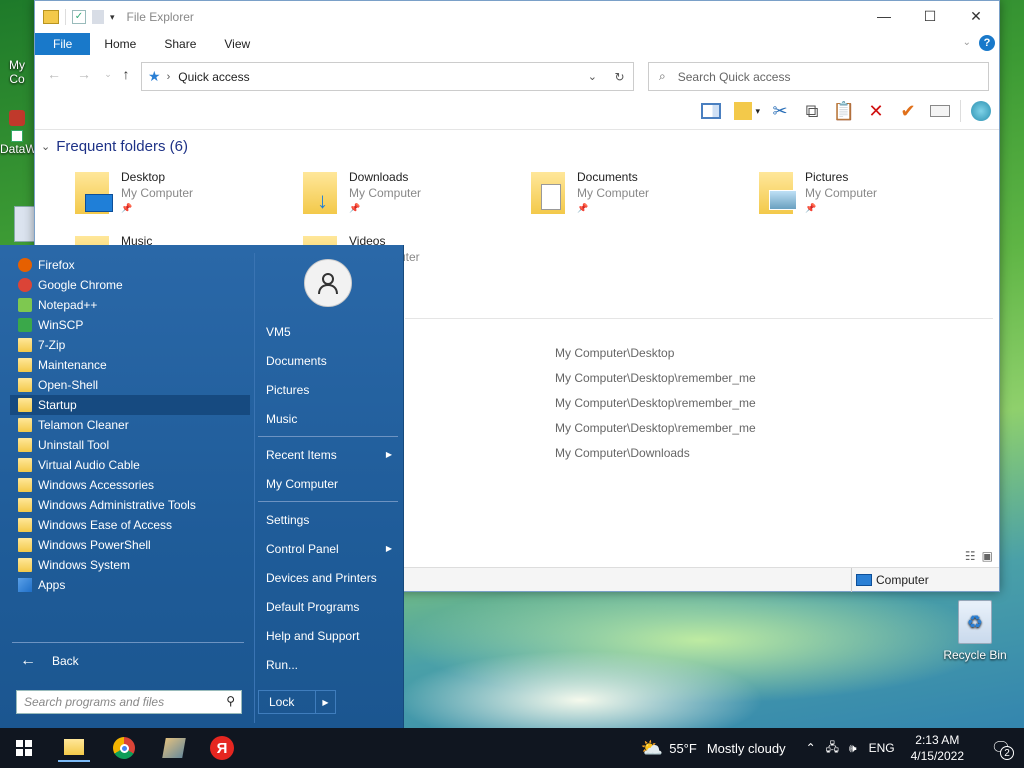  Describe the element at coordinates (711, 111) in the screenshot. I see `preview-pane-icon` at that location.